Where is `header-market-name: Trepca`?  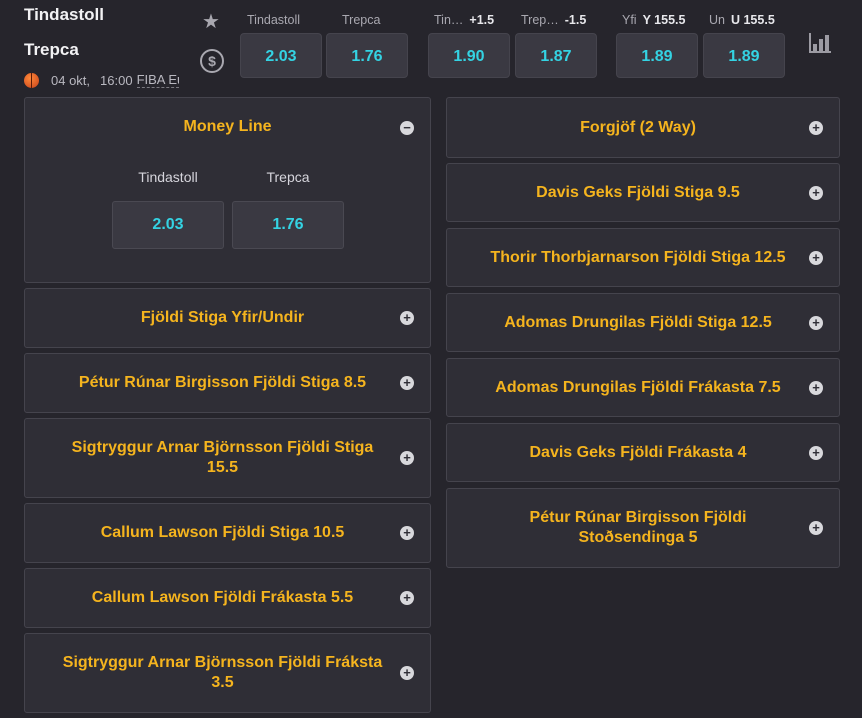
header-market-name: Trepca is located at coordinates (361, 20).